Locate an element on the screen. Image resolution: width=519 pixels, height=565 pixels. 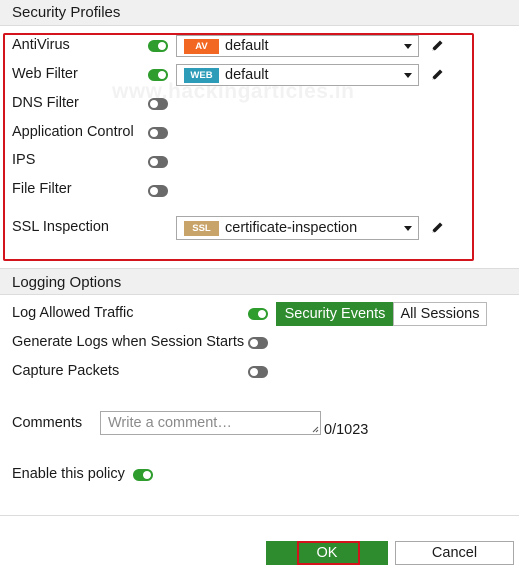
generate-logs-toggle is located at coordinates (258, 343).